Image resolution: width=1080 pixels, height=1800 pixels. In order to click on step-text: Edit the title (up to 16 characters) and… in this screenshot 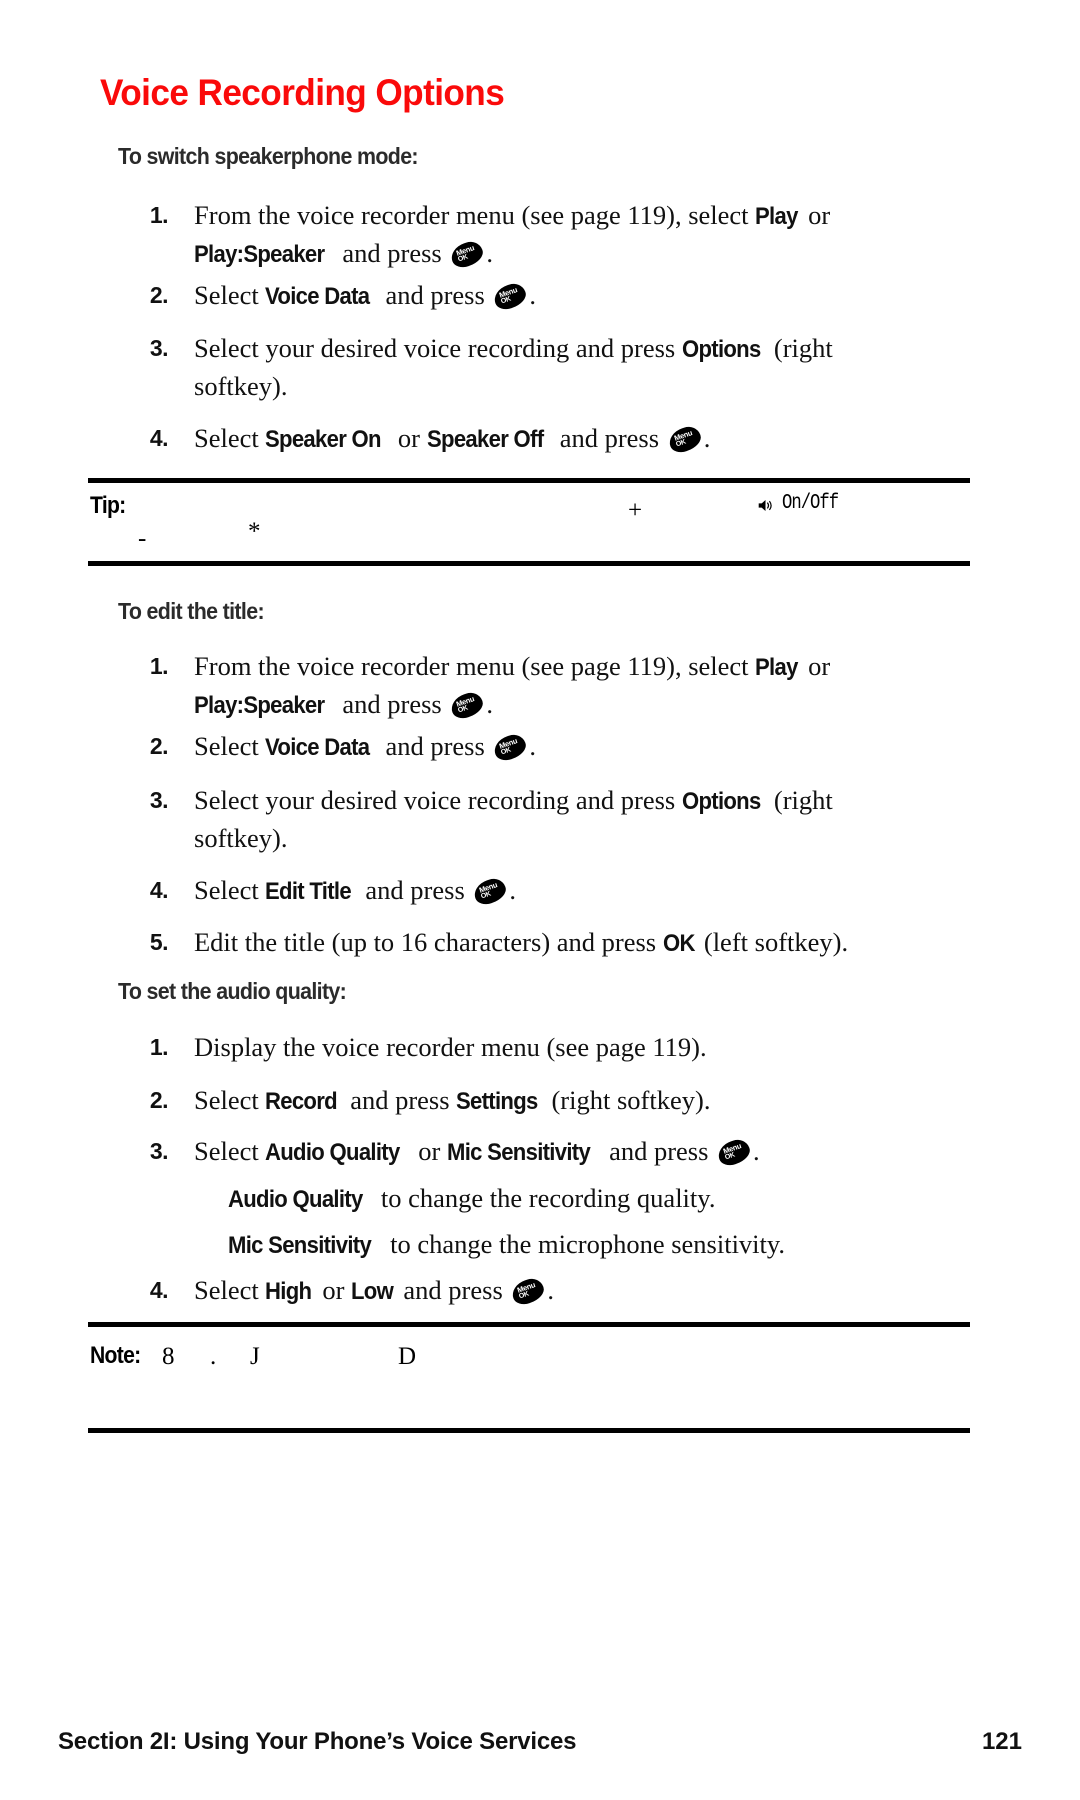, I will do `click(561, 943)`.